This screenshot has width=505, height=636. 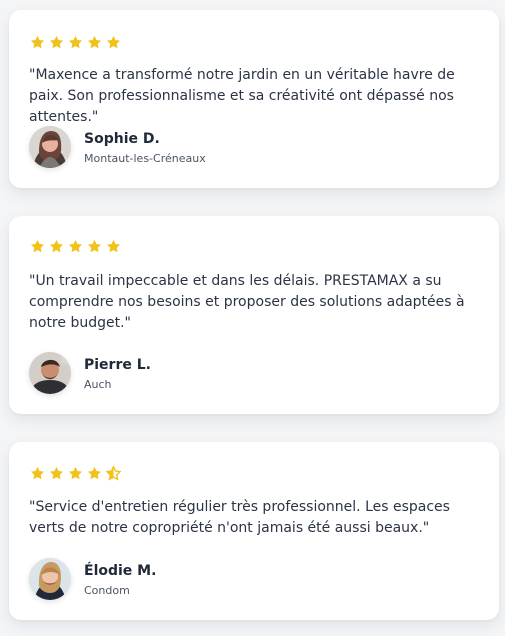 What do you see at coordinates (239, 580) in the screenshot?
I see `testimonial-author: Élodie M. Condom` at bounding box center [239, 580].